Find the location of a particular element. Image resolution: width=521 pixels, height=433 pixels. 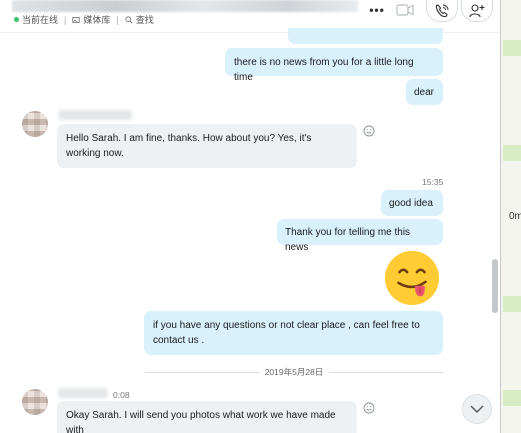

message-outgoing: dear is located at coordinates (424, 92).